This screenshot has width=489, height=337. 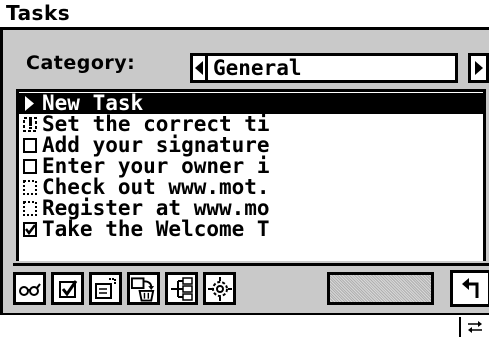 What do you see at coordinates (156, 208) in the screenshot?
I see `task-text: Register at www.mo` at bounding box center [156, 208].